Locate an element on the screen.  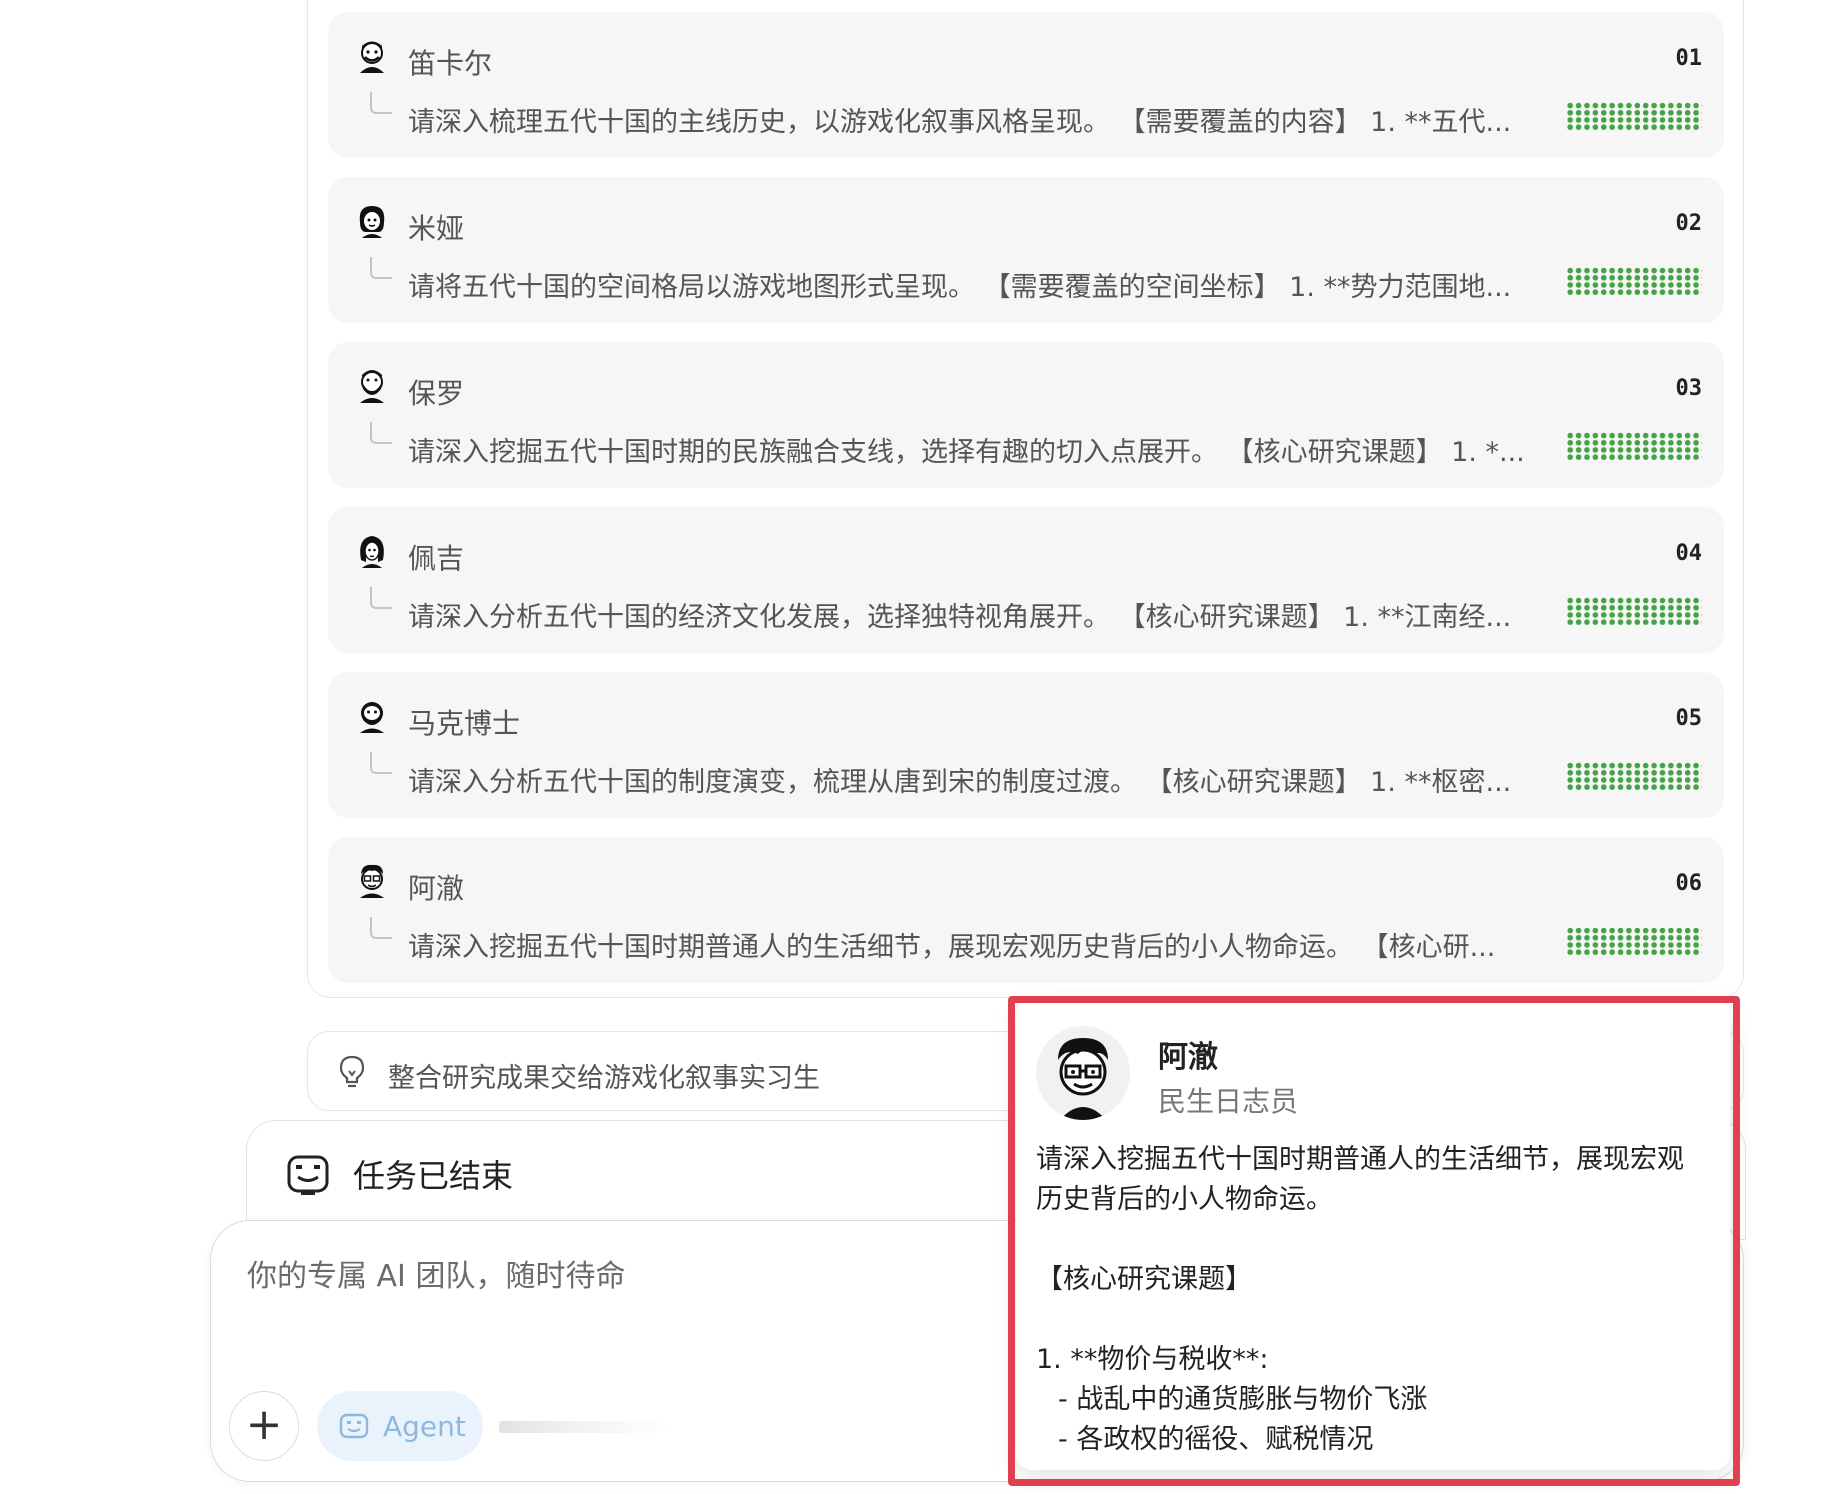
agent-mode-button: Agent is located at coordinates (400, 1426).